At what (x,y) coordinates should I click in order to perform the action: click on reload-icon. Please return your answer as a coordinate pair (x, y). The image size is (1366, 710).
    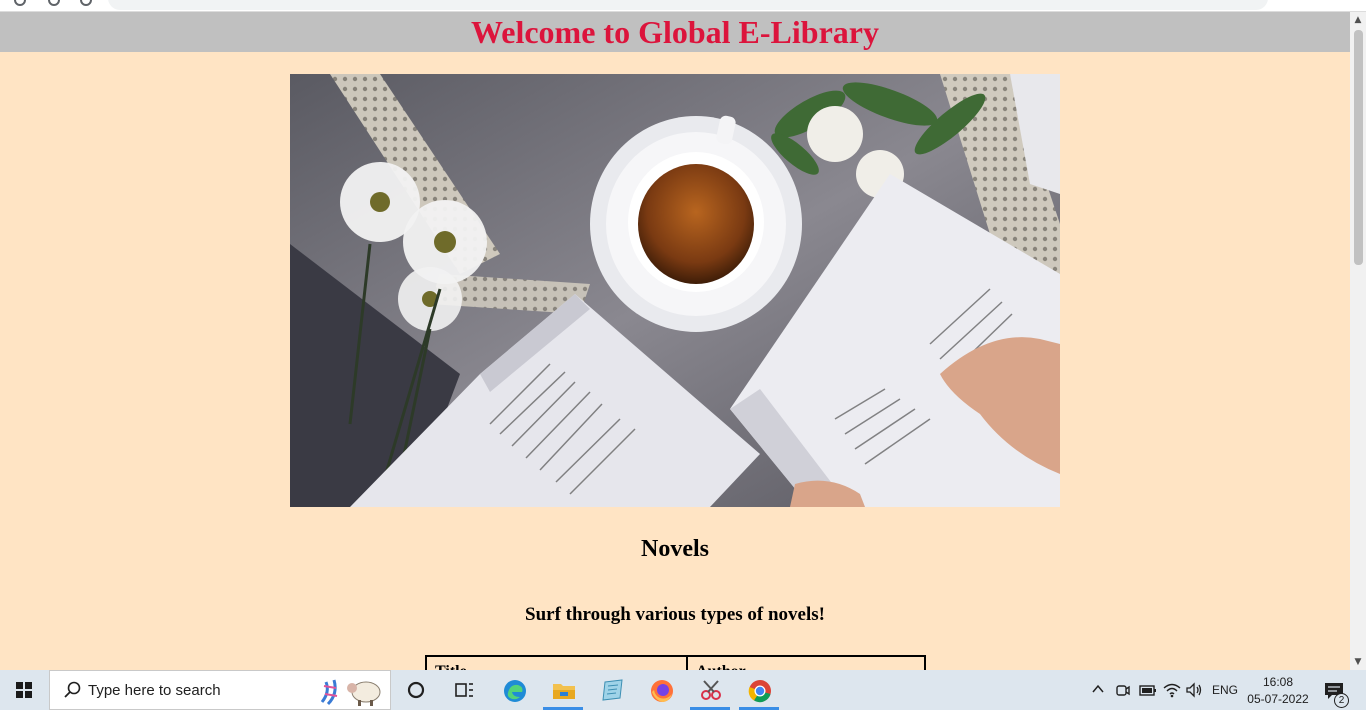
    Looking at the image, I should click on (86, 3).